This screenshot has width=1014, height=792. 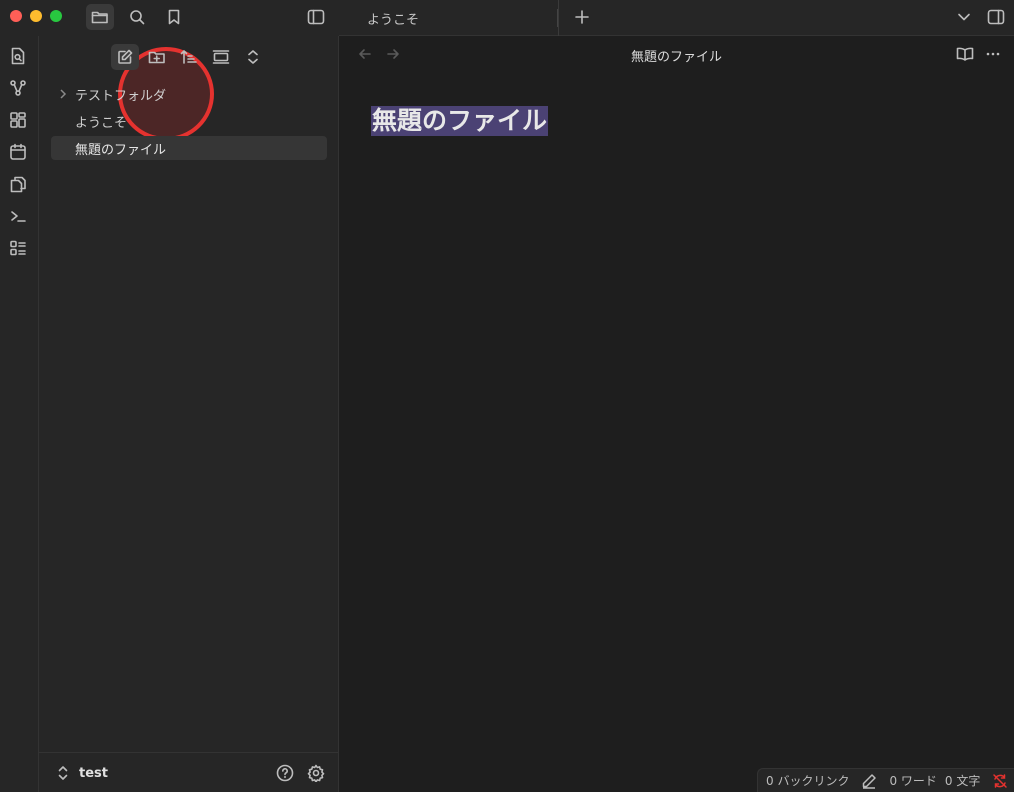 I want to click on quick-switcher-icon, so click(x=18, y=56).